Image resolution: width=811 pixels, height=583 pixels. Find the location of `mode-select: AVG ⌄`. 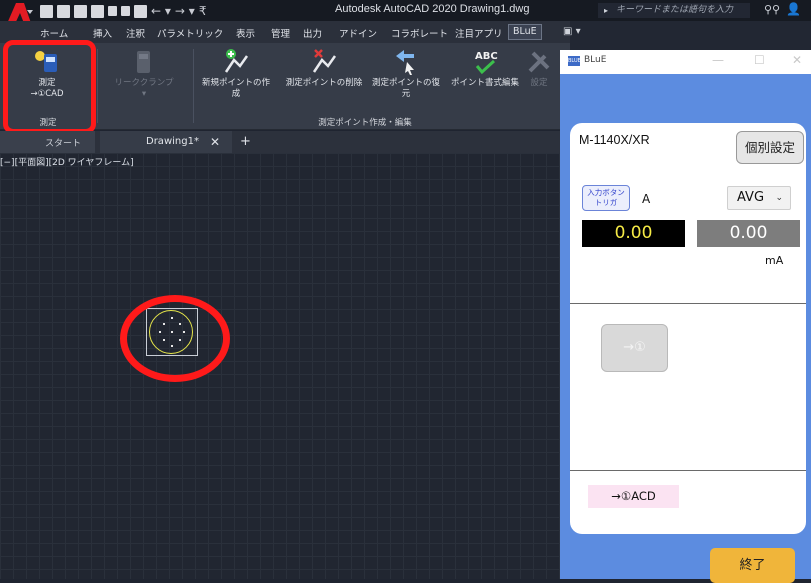

mode-select: AVG ⌄ is located at coordinates (759, 198).